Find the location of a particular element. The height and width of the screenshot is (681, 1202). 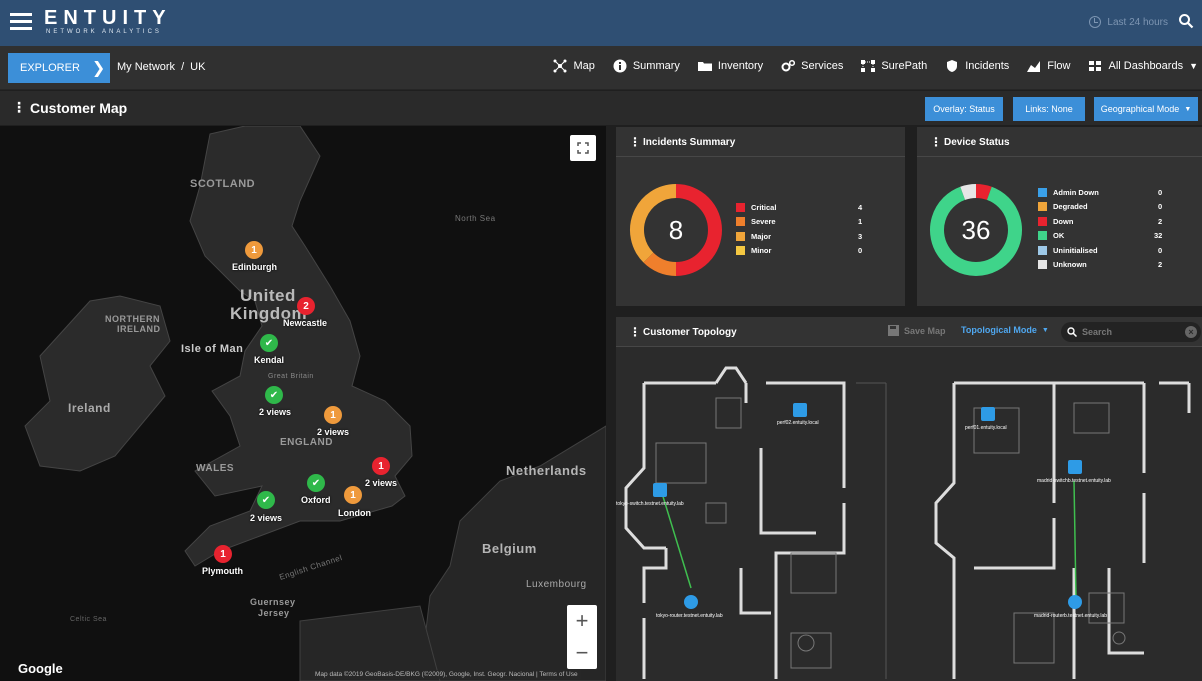

device-perf01 is located at coordinates (988, 414).